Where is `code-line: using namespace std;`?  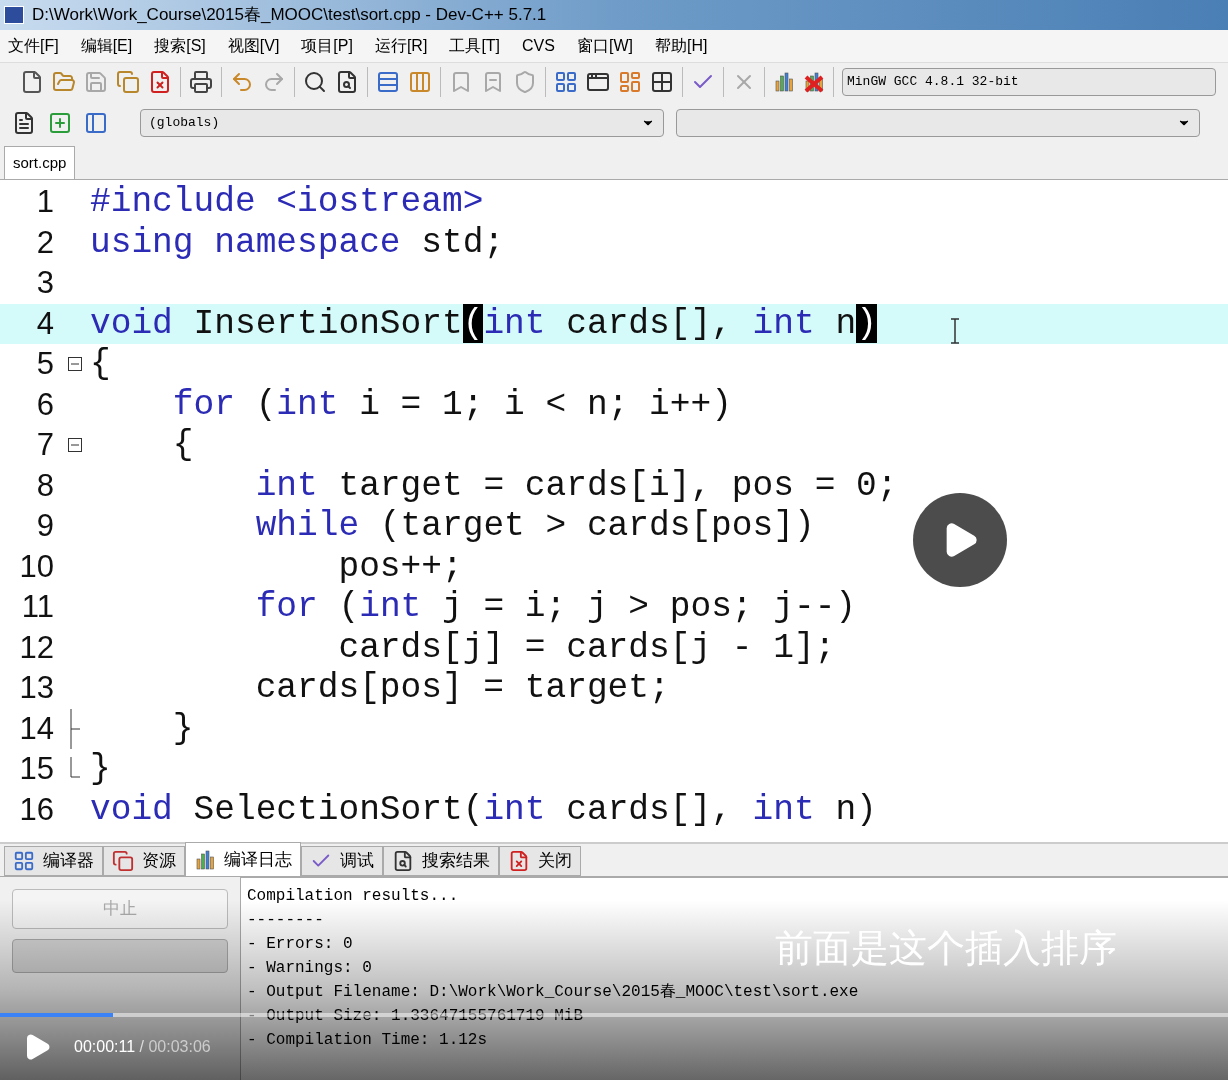 code-line: using namespace std; is located at coordinates (297, 242).